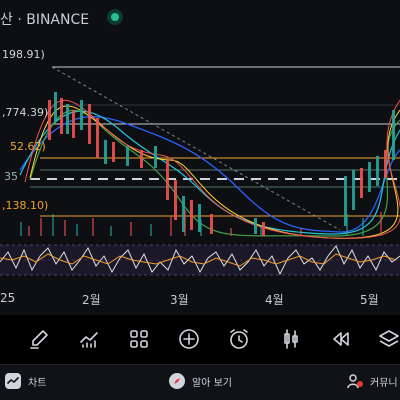 The image size is (400, 400). I want to click on add-icon, so click(189, 339).